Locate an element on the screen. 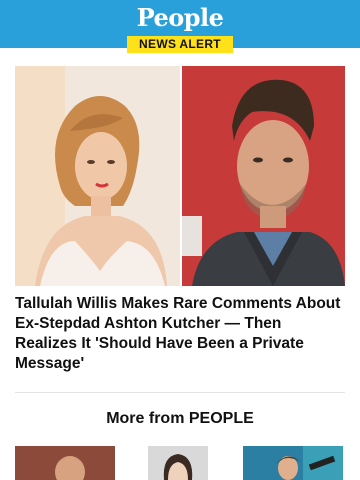 The height and width of the screenshot is (480, 360). header-bar: People NEWS ALERT is located at coordinates (180, 26).